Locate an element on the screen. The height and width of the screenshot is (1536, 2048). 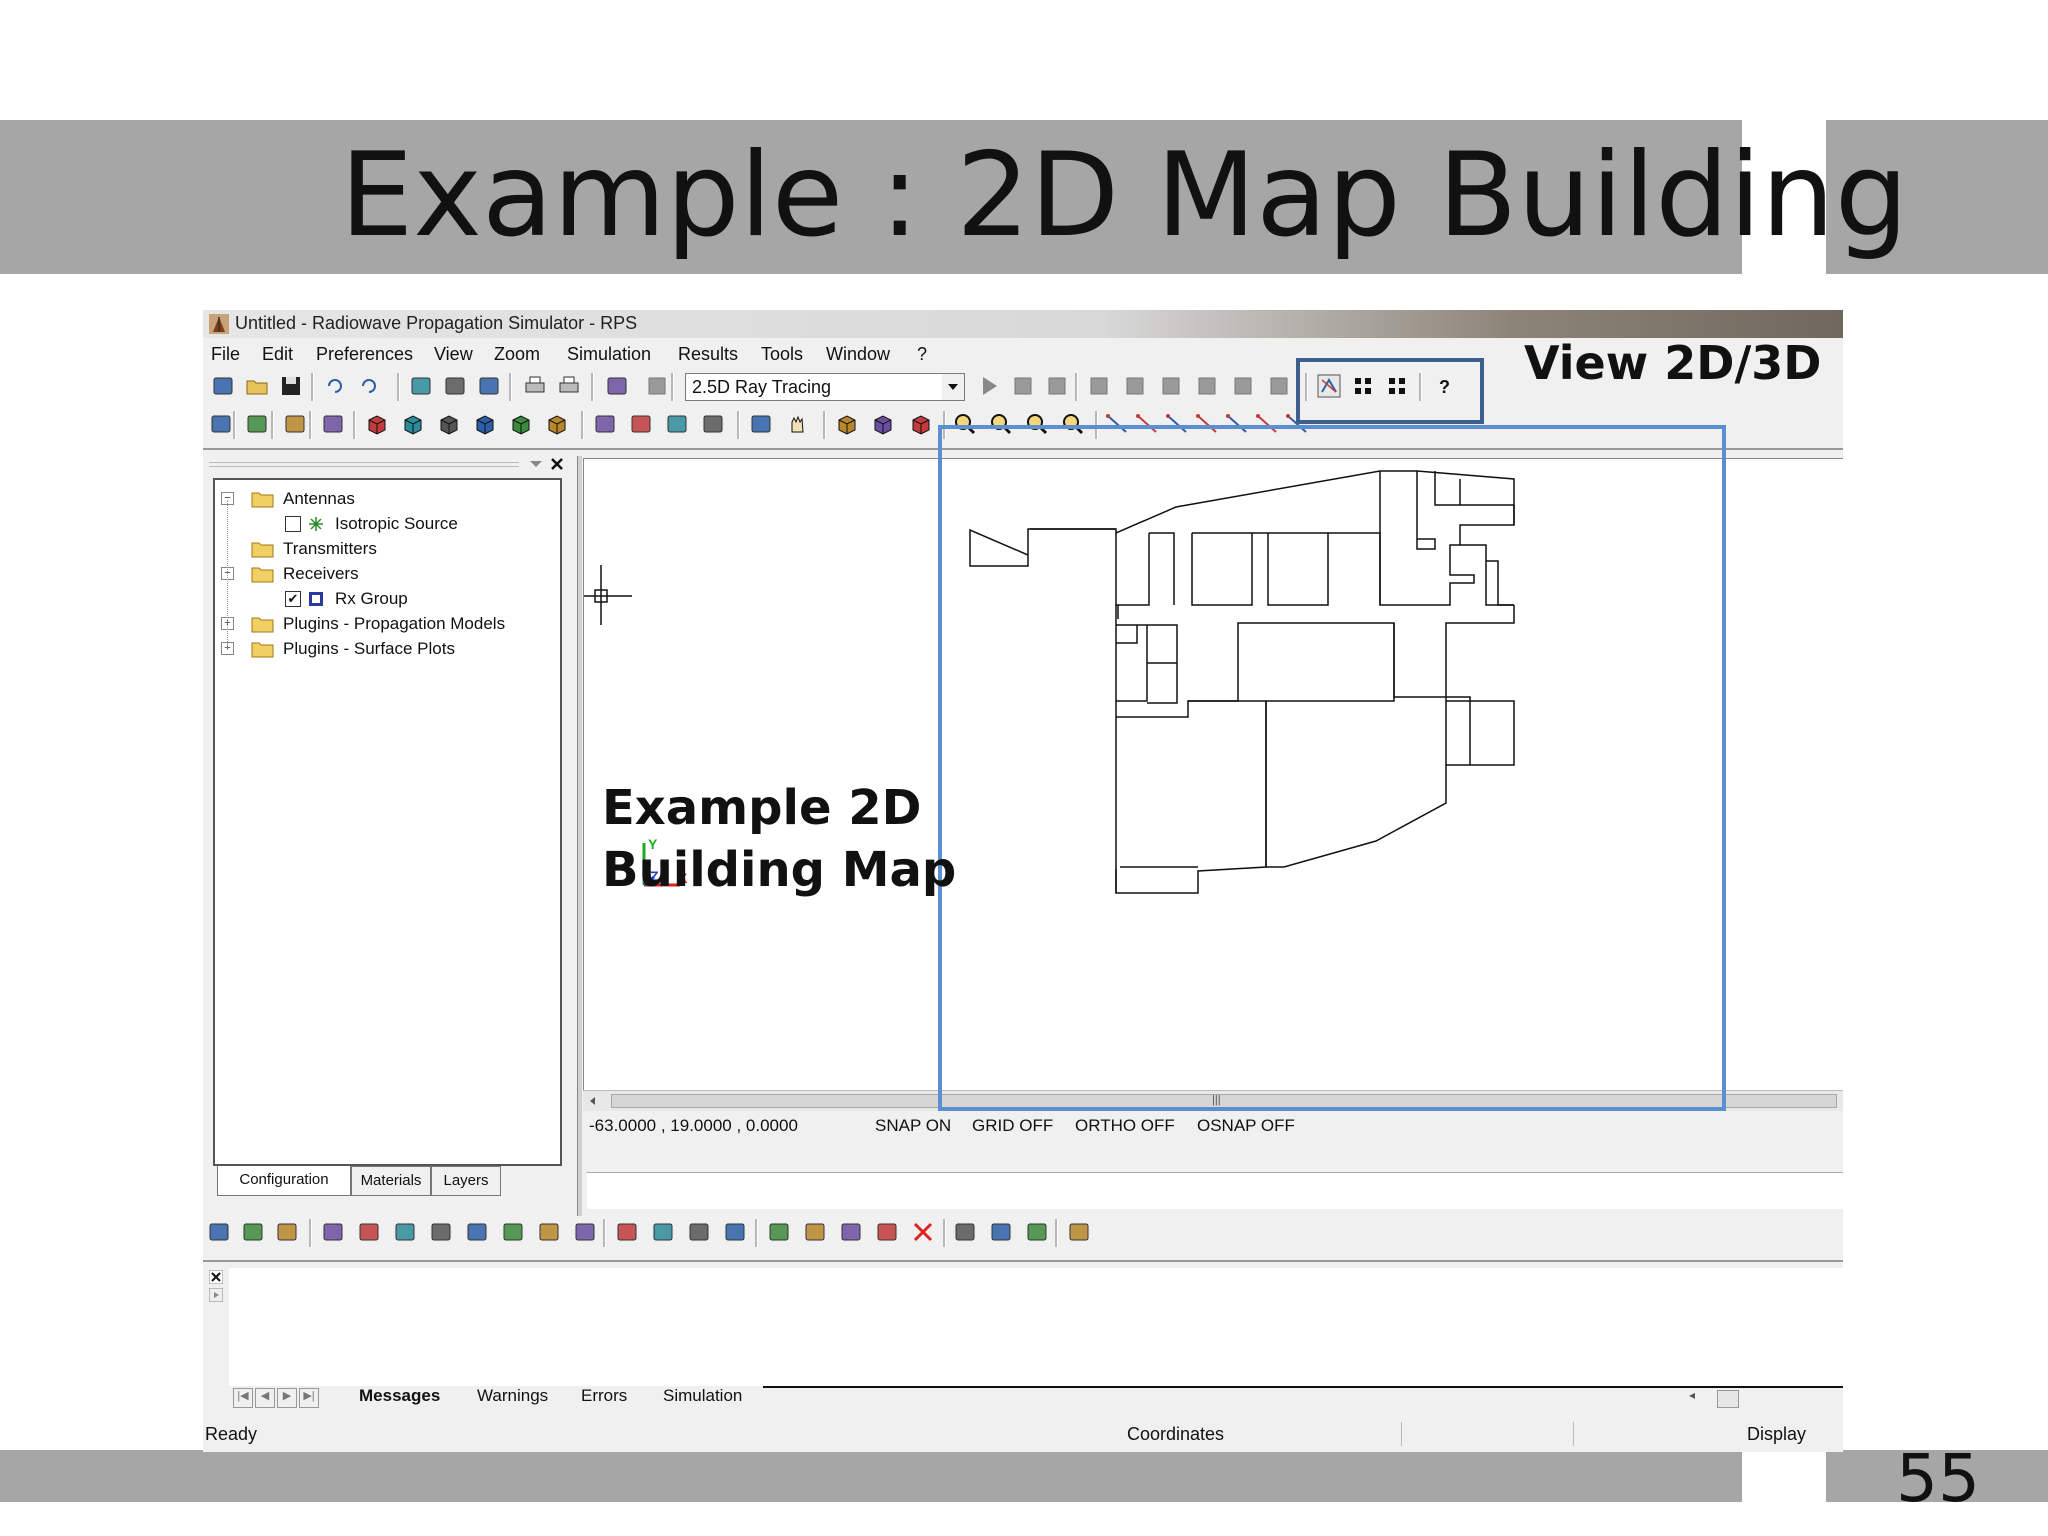
stop-sim-icon is located at coordinates (1023, 386).